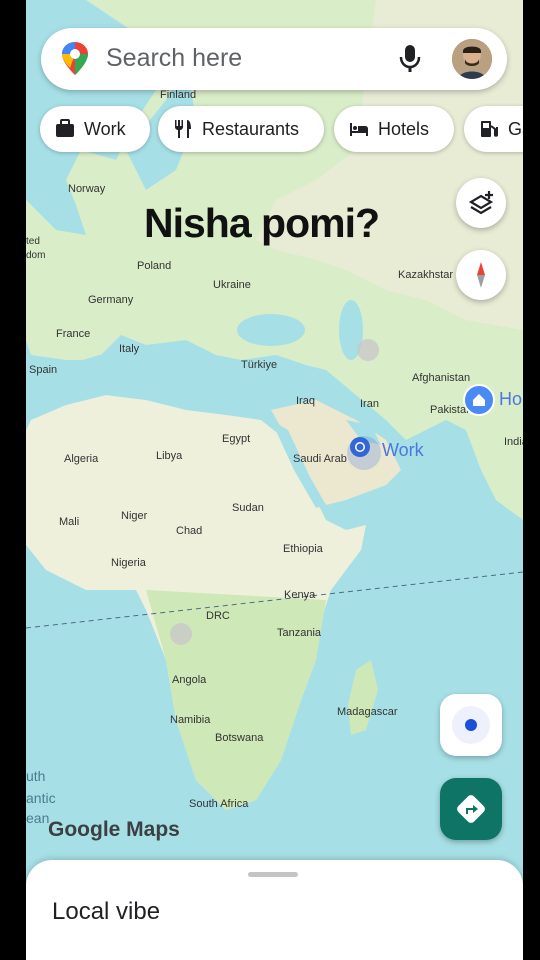 This screenshot has height=960, width=540. I want to click on directions-button, so click(471, 809).